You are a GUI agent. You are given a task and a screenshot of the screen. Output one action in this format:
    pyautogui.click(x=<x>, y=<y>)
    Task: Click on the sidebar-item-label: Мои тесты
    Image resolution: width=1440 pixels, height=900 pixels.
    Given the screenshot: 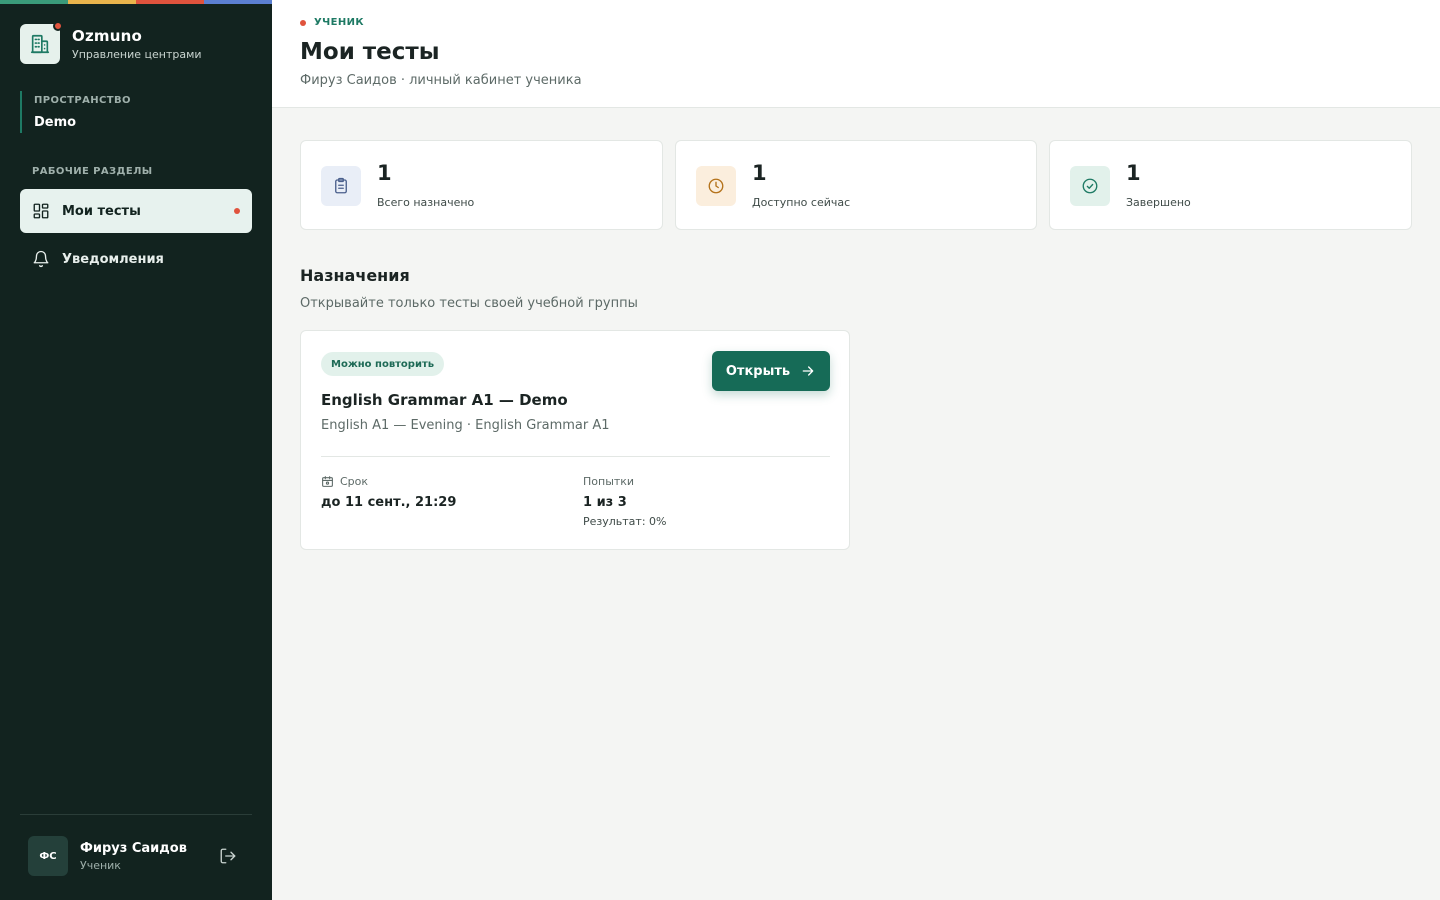 What is the action you would take?
    pyautogui.click(x=101, y=211)
    